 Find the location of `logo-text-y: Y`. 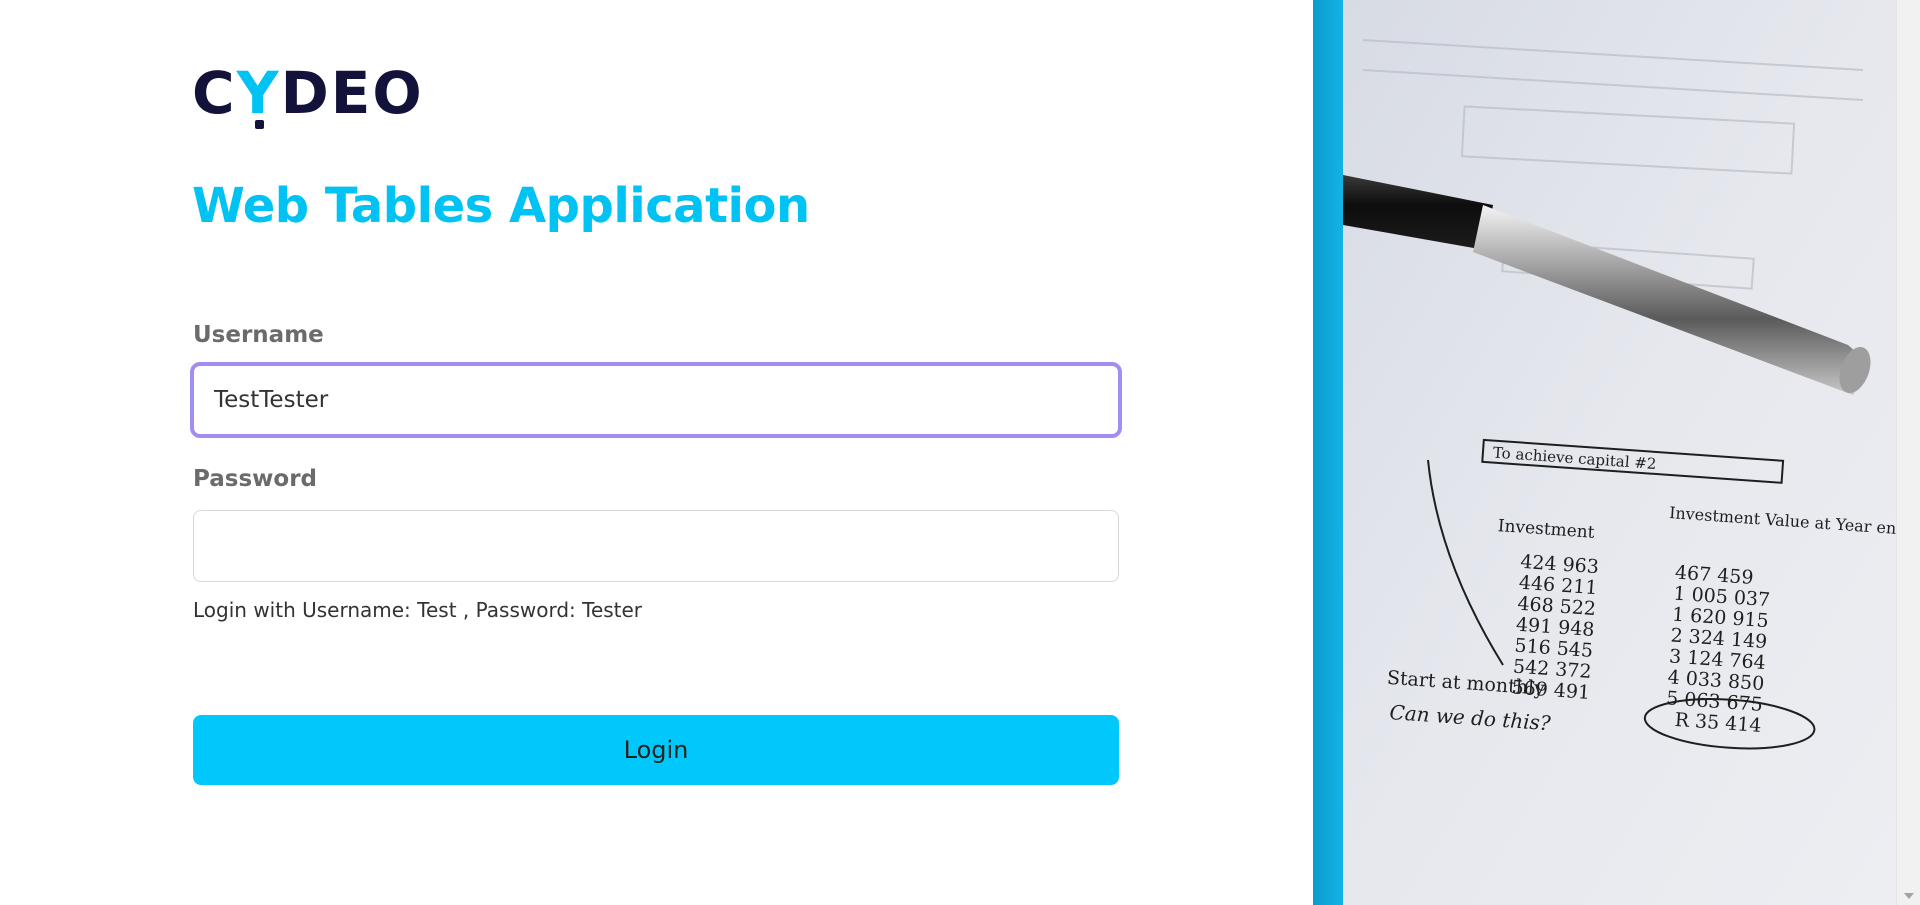

logo-text-y: Y is located at coordinates (258, 93).